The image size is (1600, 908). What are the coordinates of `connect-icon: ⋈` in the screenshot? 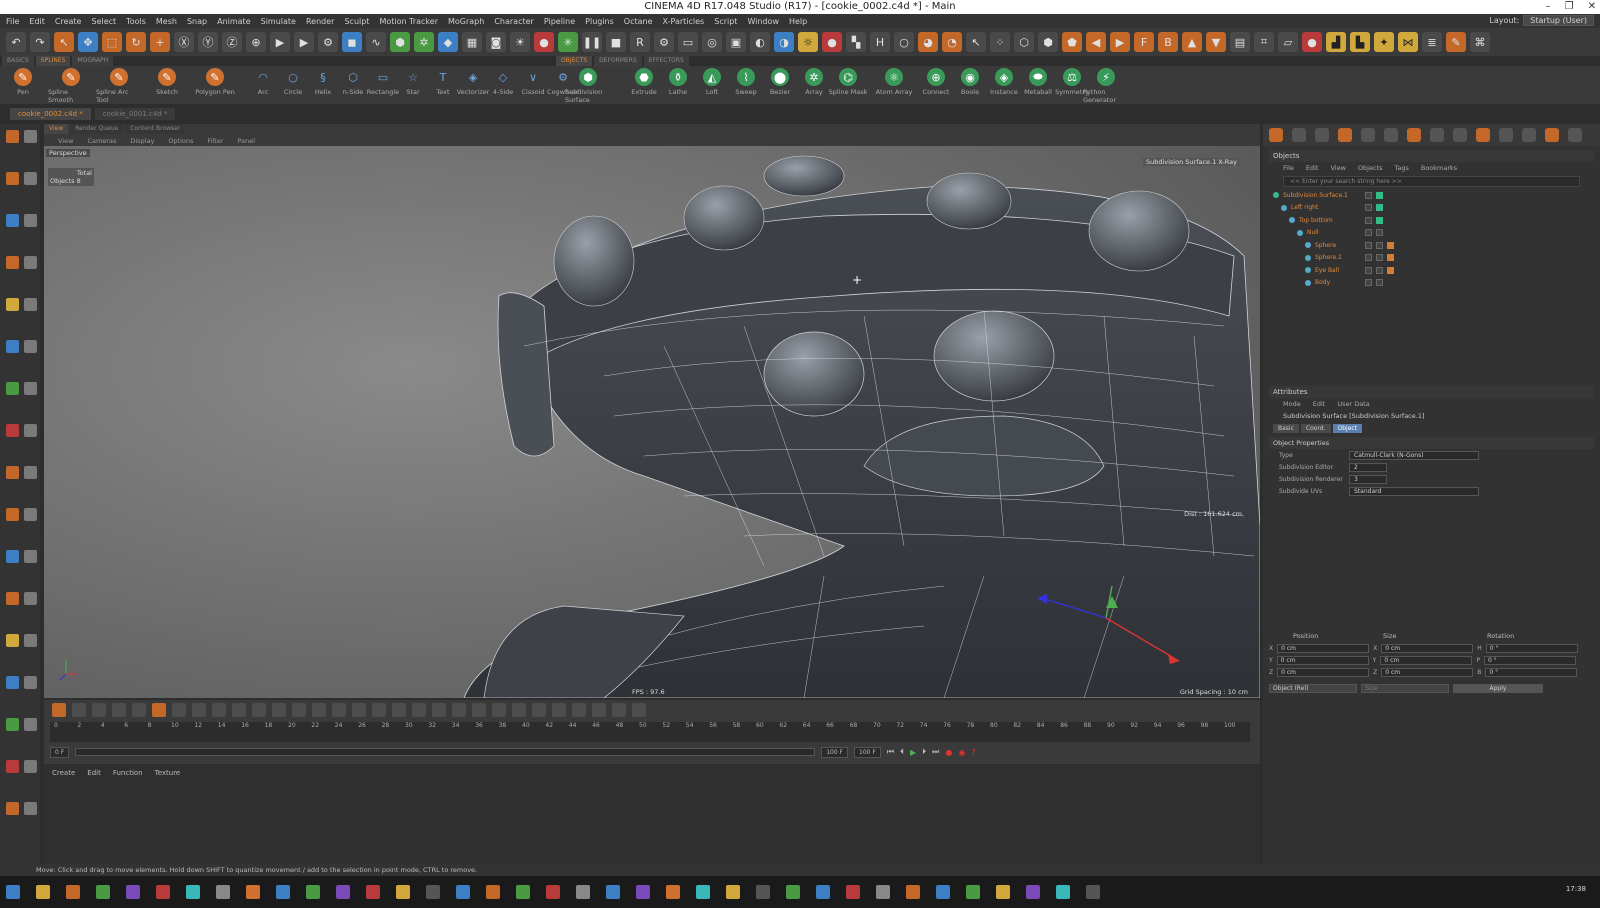 It's located at (1408, 42).